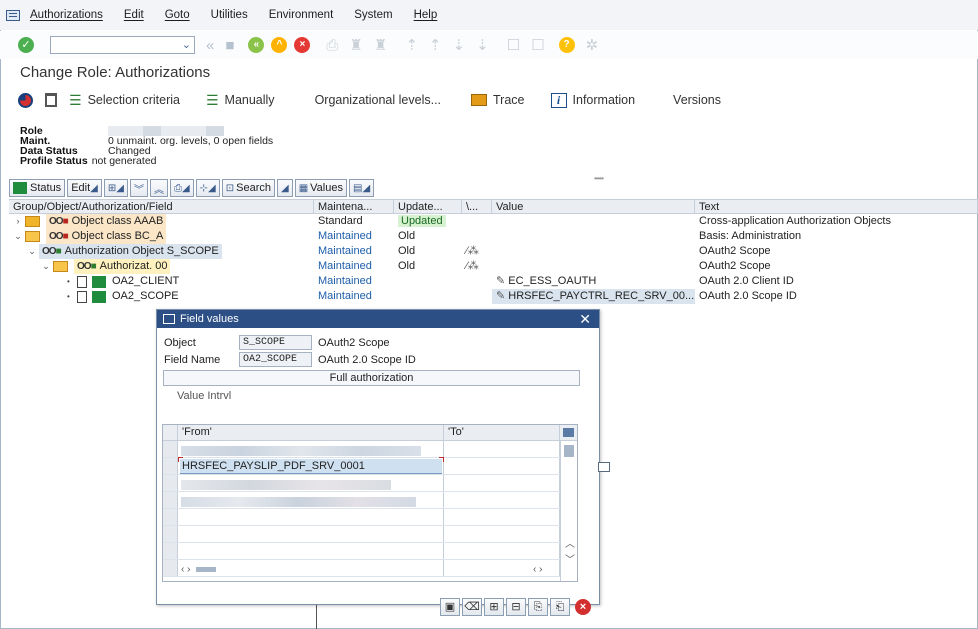 The width and height of the screenshot is (978, 629). I want to click on horizontal-scrollbar-to: ‹ ›, so click(537, 569).